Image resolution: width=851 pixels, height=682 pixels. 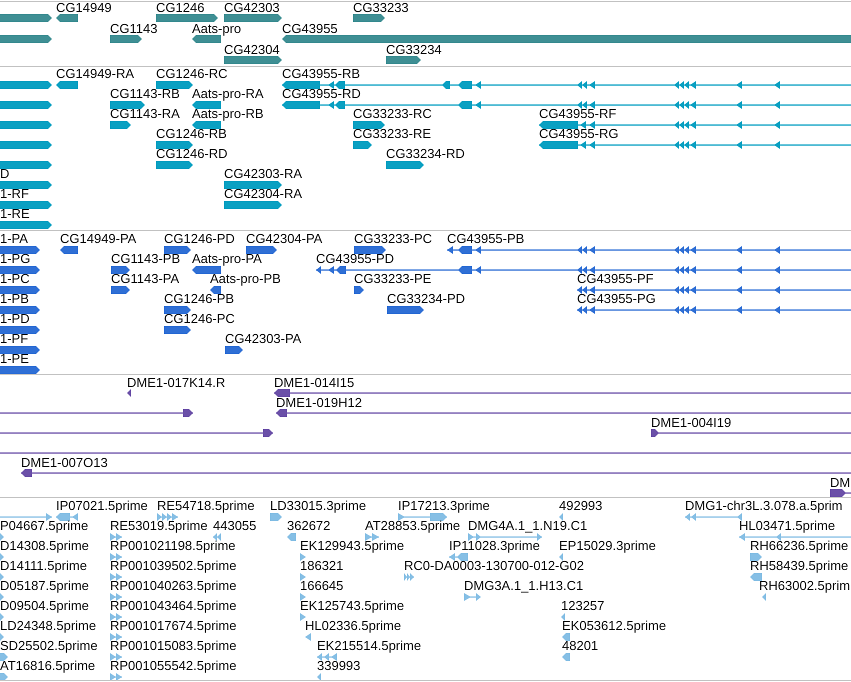 What do you see at coordinates (145, 114) in the screenshot?
I see `transcript-label: CG1143-RA` at bounding box center [145, 114].